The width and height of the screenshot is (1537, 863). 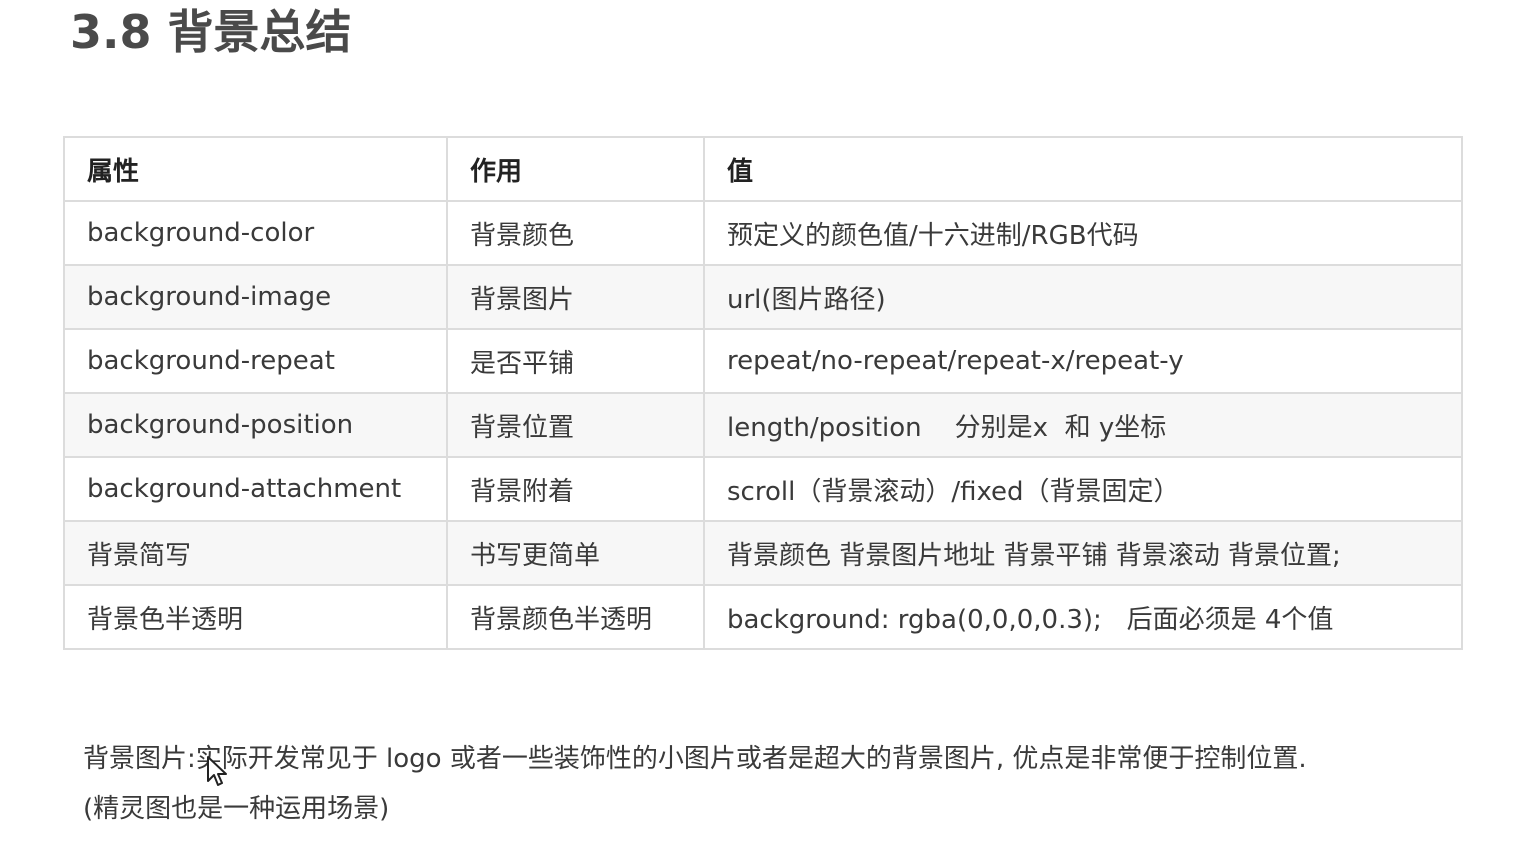 I want to click on cell-property: background-color, so click(x=255, y=233).